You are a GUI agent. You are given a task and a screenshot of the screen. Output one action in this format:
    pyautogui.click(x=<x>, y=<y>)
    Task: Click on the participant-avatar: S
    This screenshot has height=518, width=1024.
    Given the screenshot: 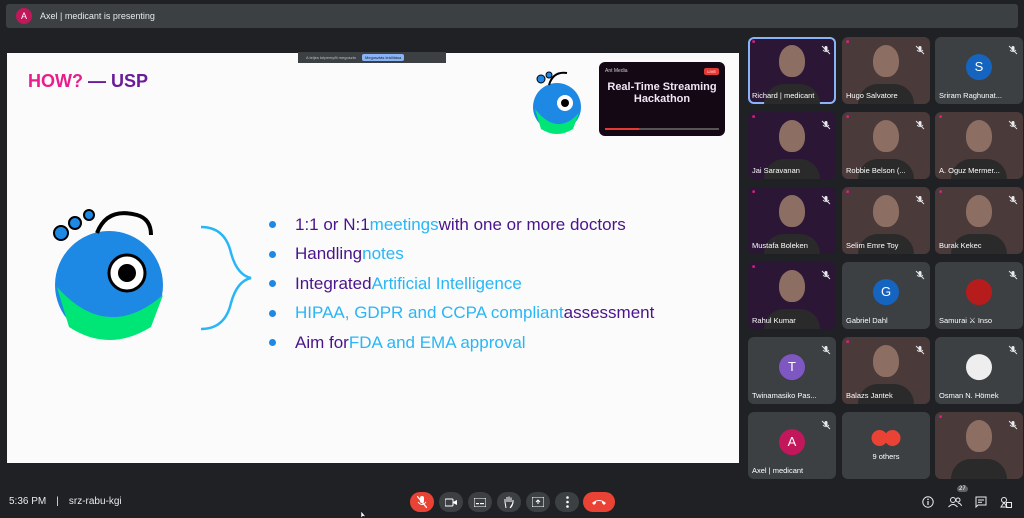 What is the action you would take?
    pyautogui.click(x=979, y=66)
    